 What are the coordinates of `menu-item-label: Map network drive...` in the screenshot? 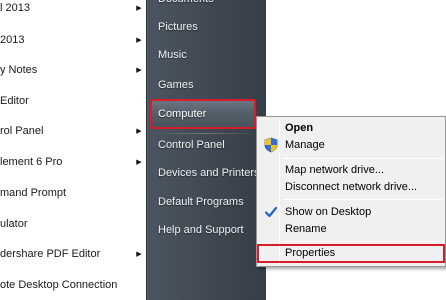 It's located at (335, 170).